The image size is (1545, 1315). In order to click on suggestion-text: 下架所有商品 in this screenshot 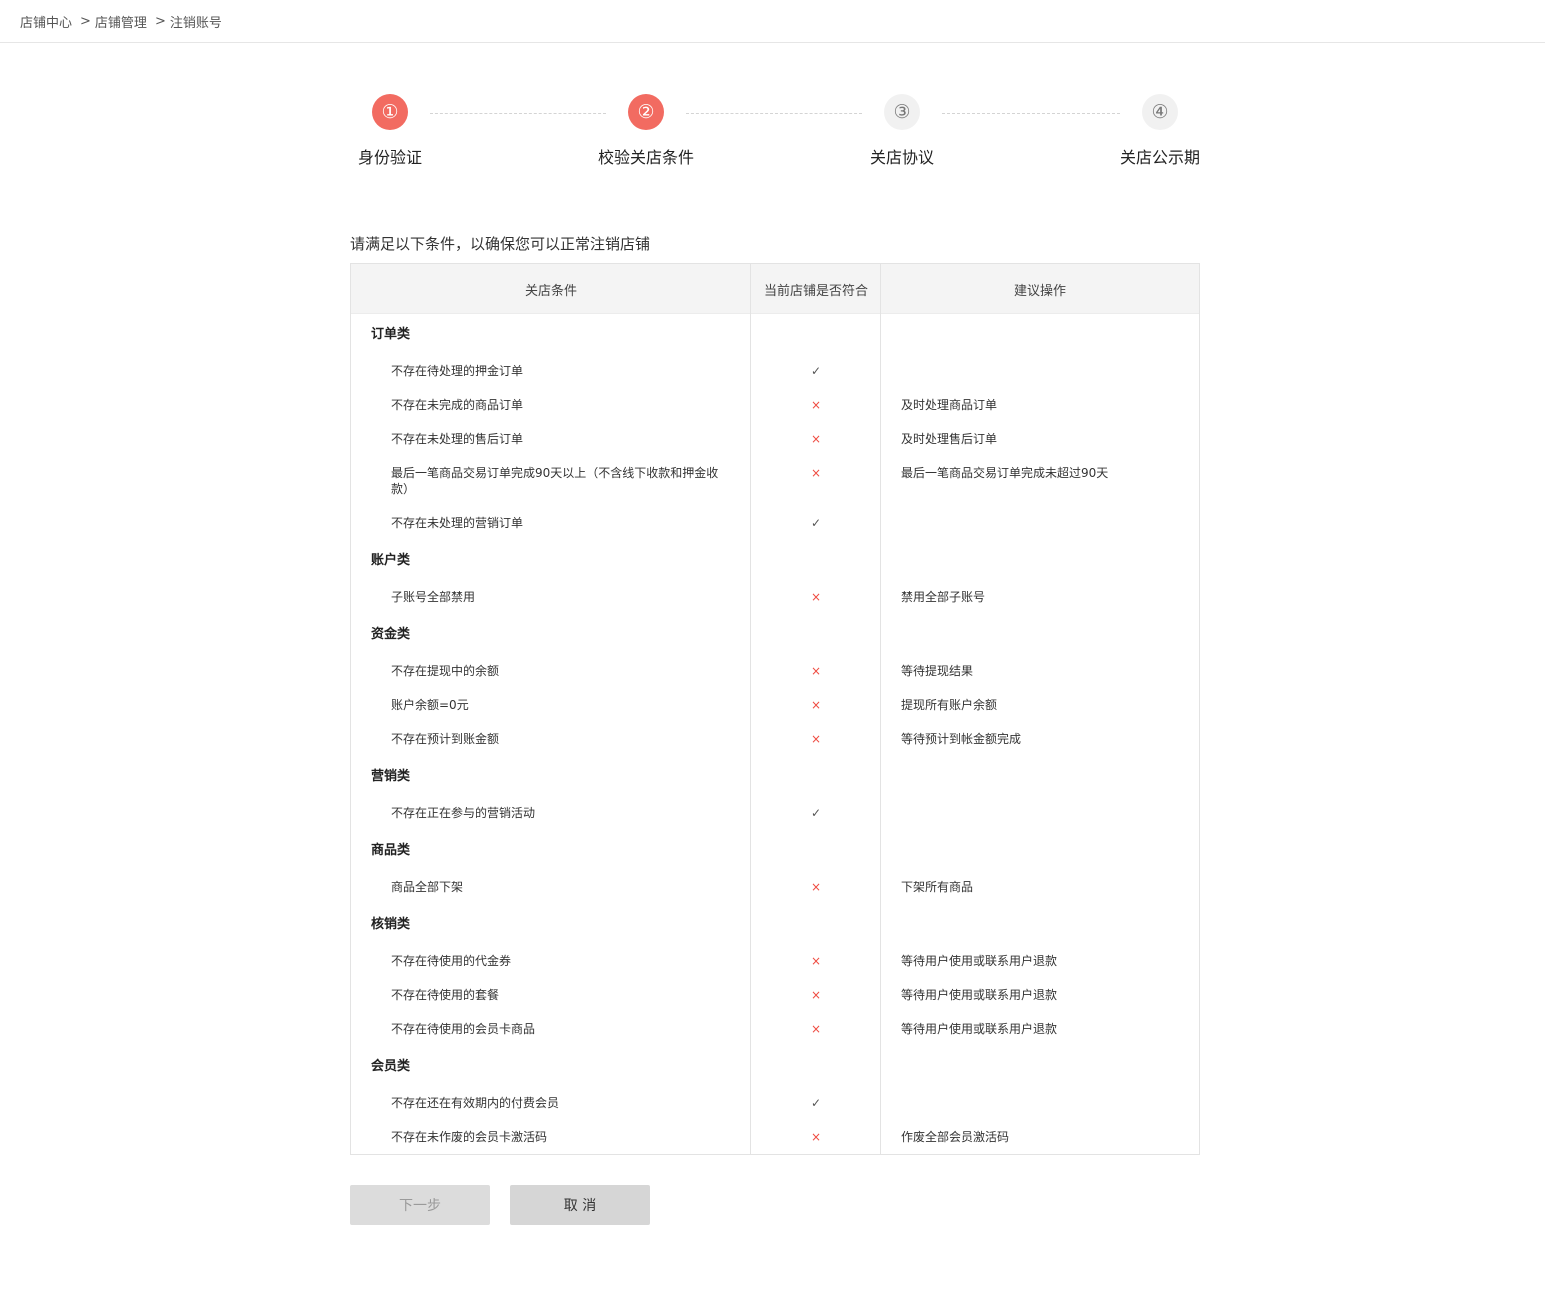, I will do `click(937, 887)`.